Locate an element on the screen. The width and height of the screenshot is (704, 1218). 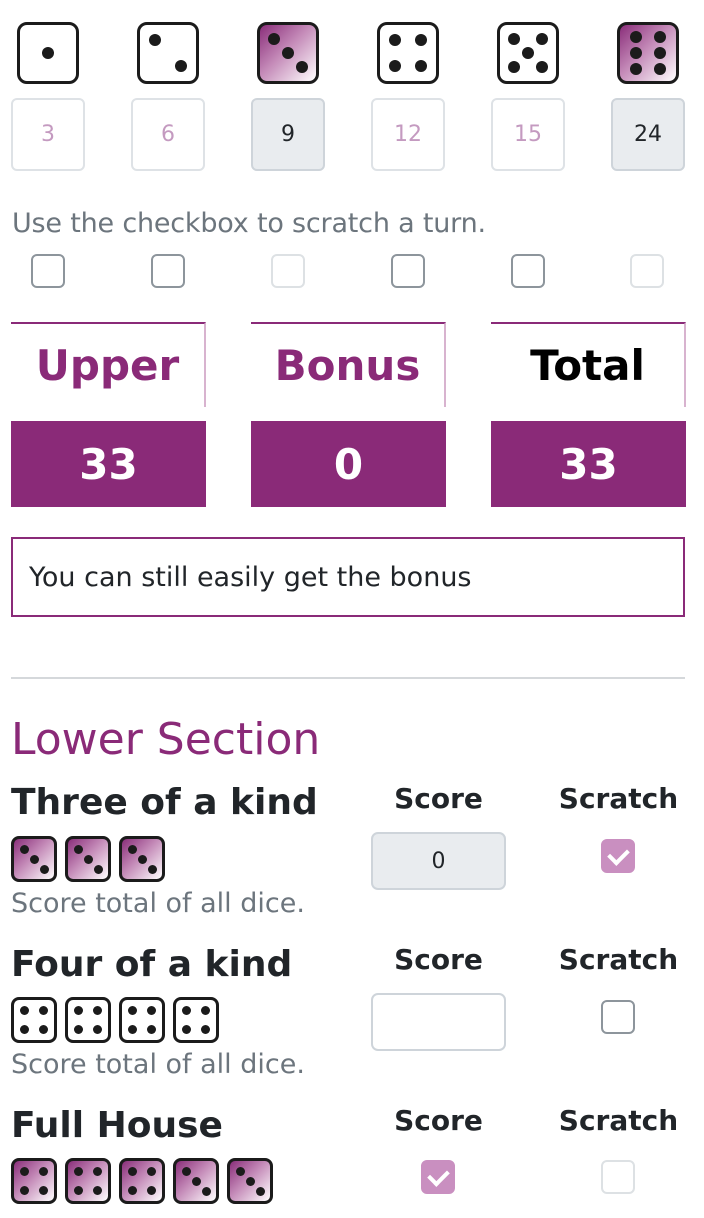
section-divider is located at coordinates (348, 678).